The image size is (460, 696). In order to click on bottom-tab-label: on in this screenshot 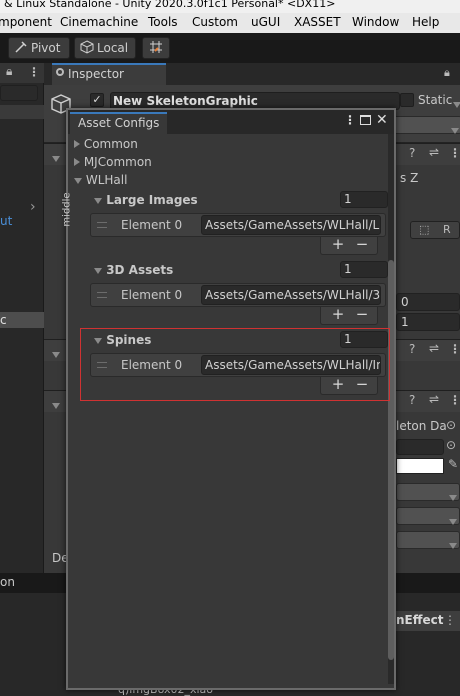, I will do `click(7, 582)`.